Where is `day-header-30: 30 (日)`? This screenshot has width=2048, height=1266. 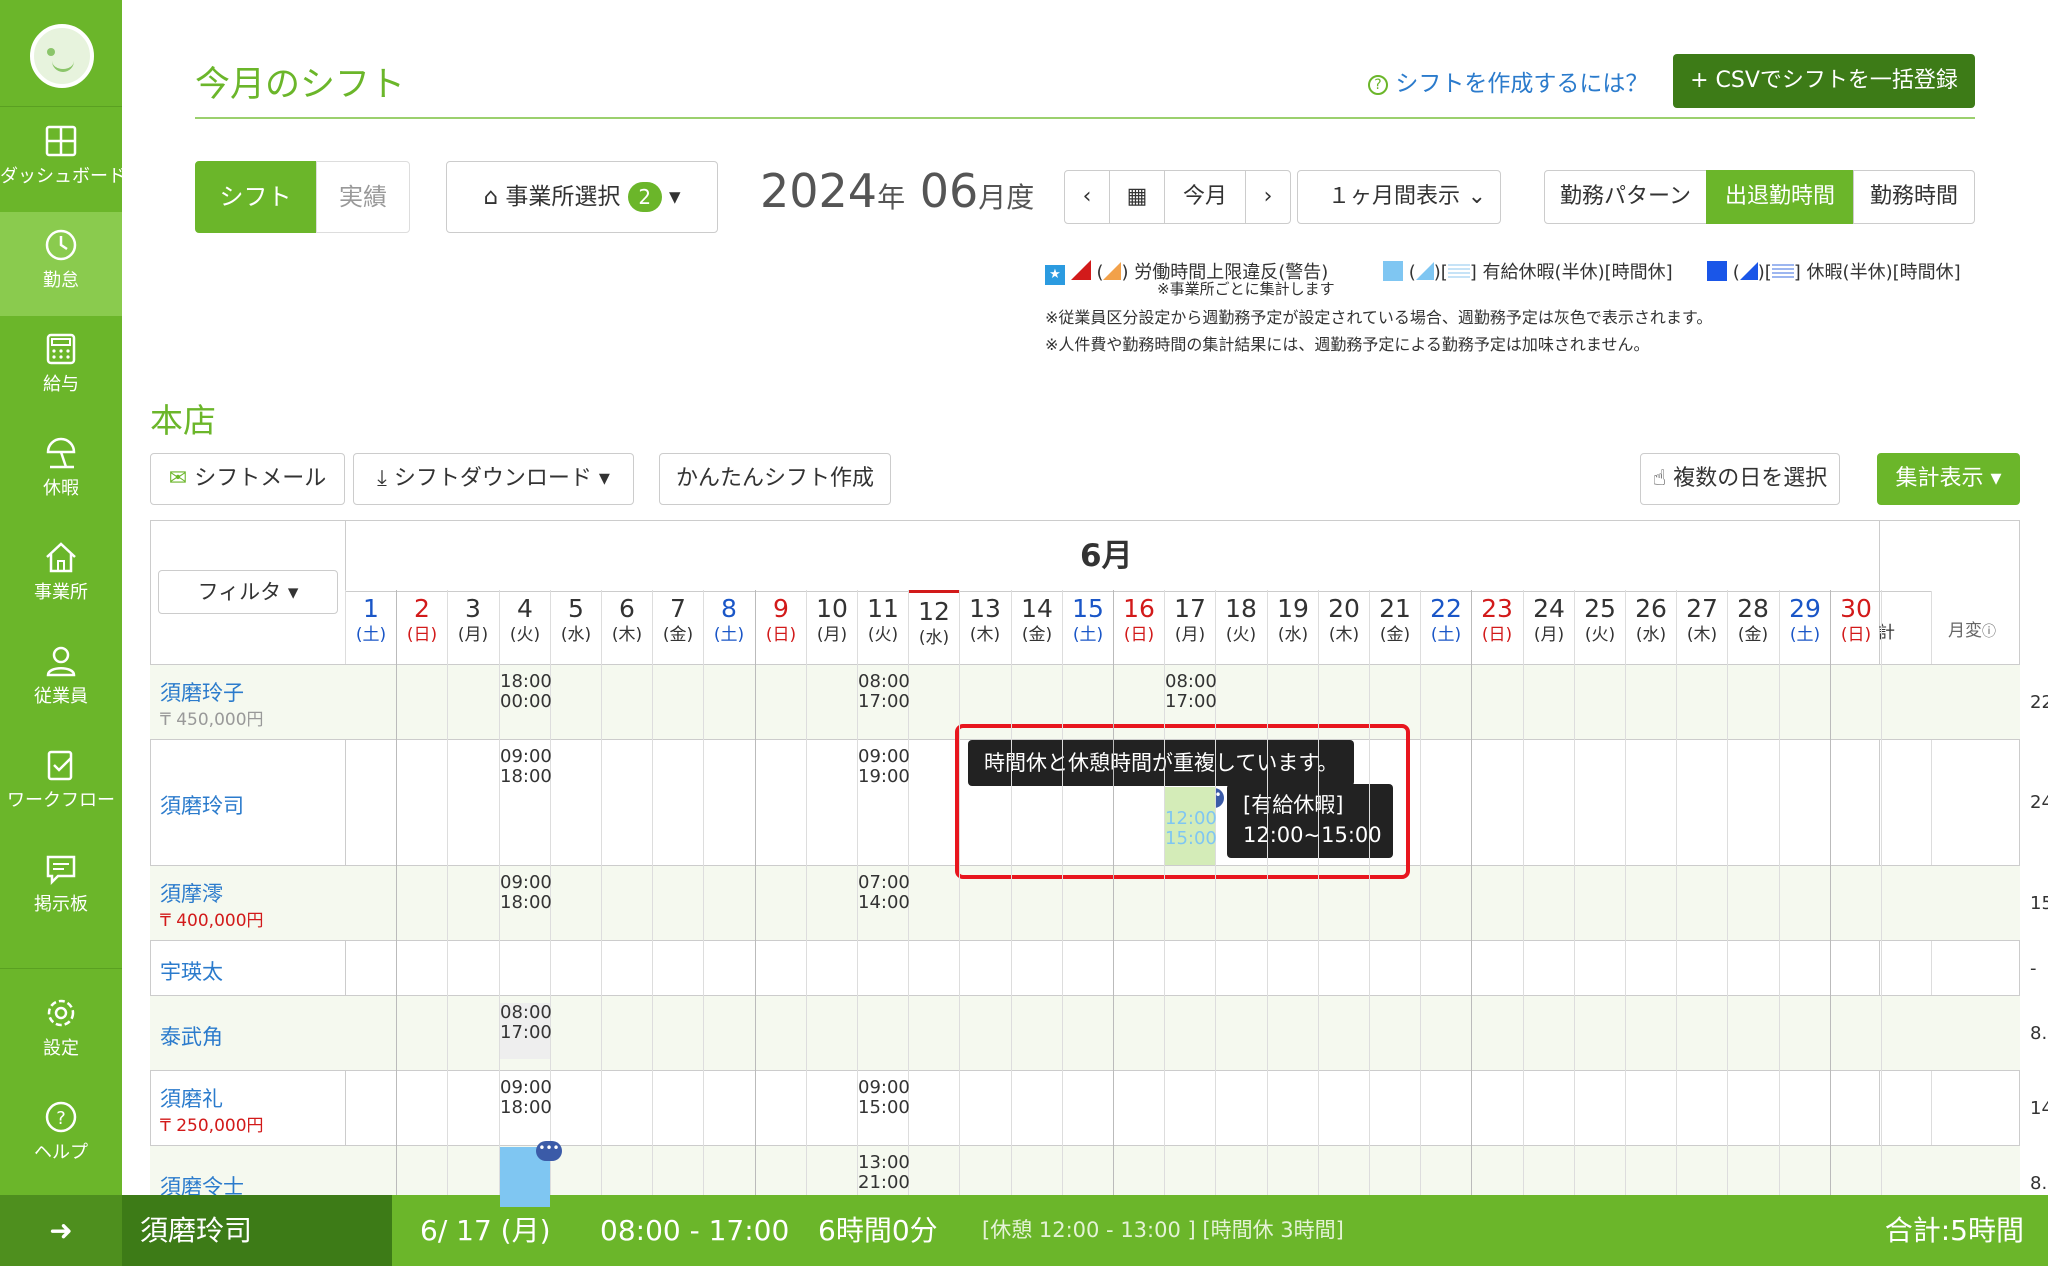
day-header-30: 30 (日) is located at coordinates (1855, 627).